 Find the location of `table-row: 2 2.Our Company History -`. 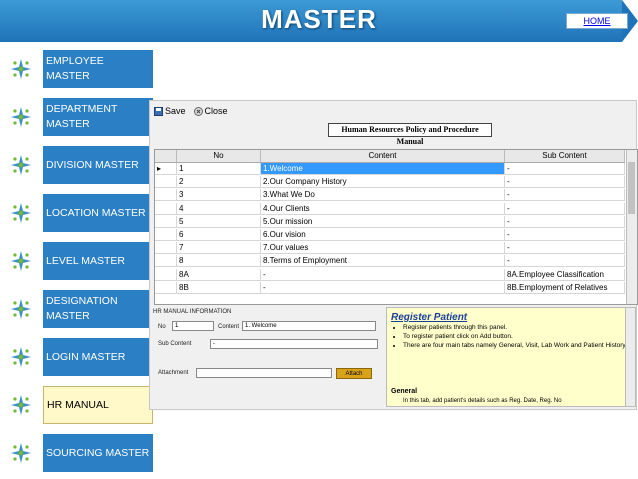

table-row: 2 2.Our Company History - is located at coordinates (390, 182).